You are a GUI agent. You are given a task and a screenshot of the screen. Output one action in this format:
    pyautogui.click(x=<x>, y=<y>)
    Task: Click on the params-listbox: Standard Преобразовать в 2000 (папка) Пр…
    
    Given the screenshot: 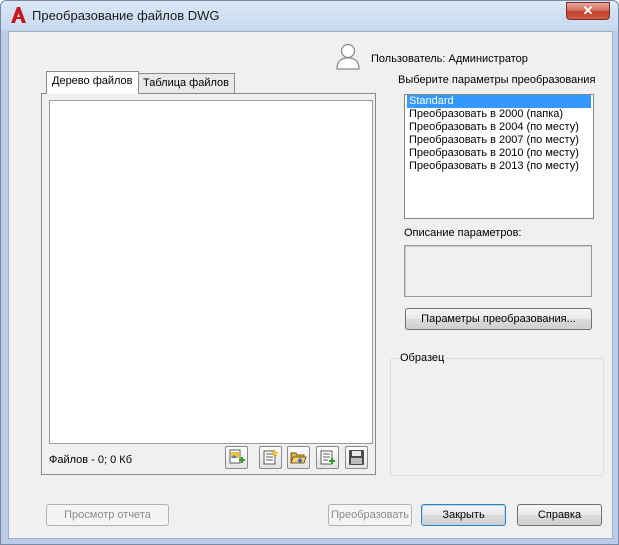 What is the action you would take?
    pyautogui.click(x=499, y=156)
    